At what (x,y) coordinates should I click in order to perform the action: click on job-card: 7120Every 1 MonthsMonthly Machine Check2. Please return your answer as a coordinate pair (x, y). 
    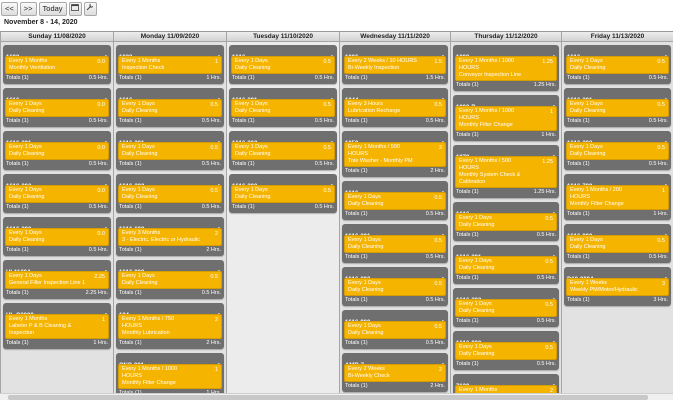
    Looking at the image, I should click on (506, 384).